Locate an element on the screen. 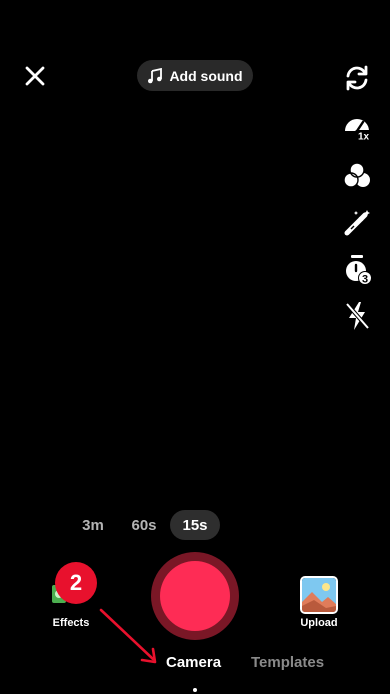  close-icon is located at coordinates (35, 76).